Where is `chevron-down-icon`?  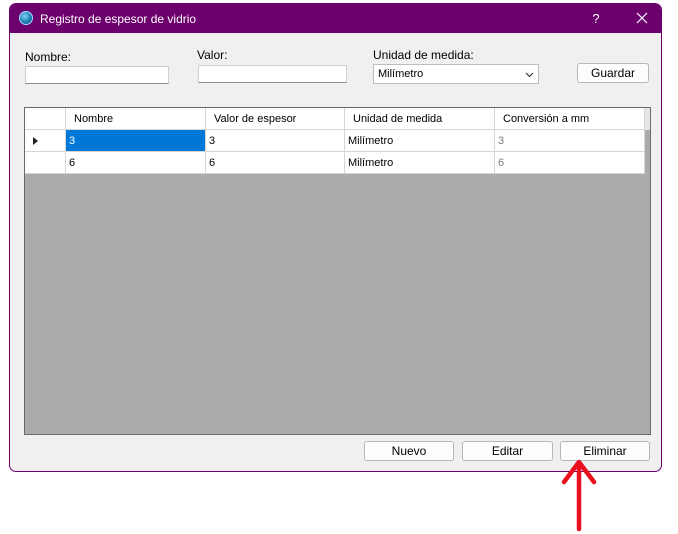
chevron-down-icon is located at coordinates (529, 75).